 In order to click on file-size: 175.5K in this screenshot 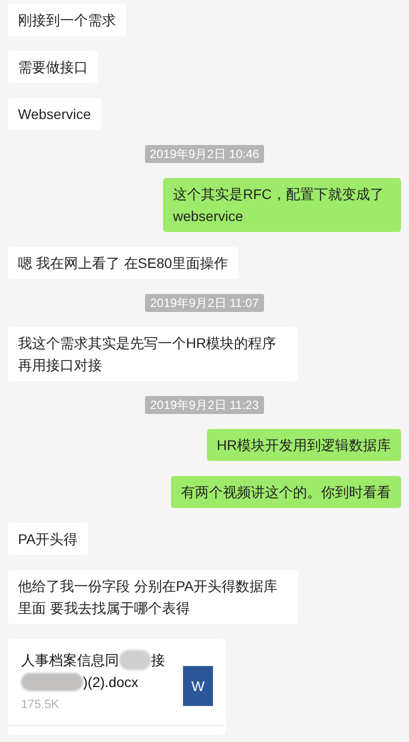, I will do `click(40, 704)`.